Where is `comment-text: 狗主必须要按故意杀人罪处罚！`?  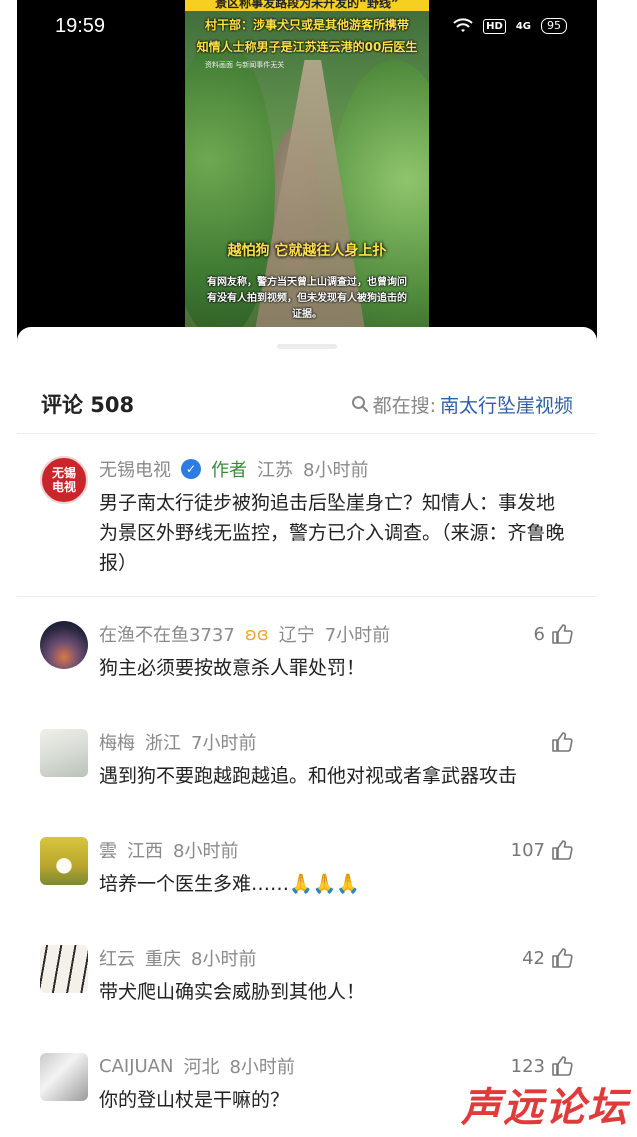
comment-text: 狗主必须要按故意杀人罪处罚！ is located at coordinates (336, 668).